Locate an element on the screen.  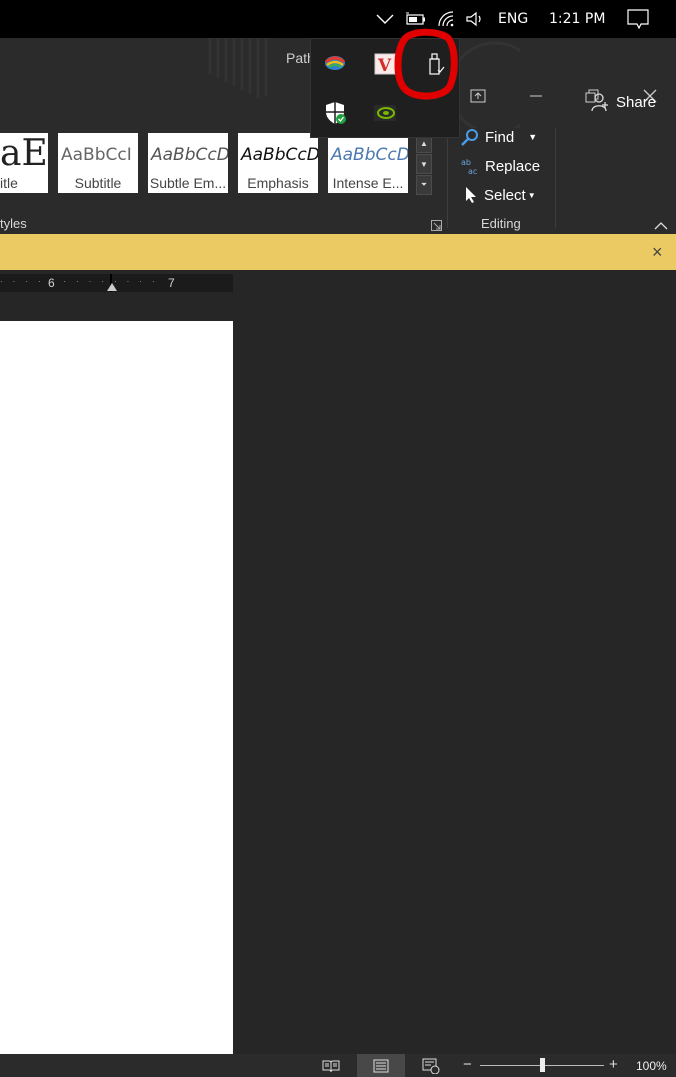
replace-label: Replace is located at coordinates (513, 166).